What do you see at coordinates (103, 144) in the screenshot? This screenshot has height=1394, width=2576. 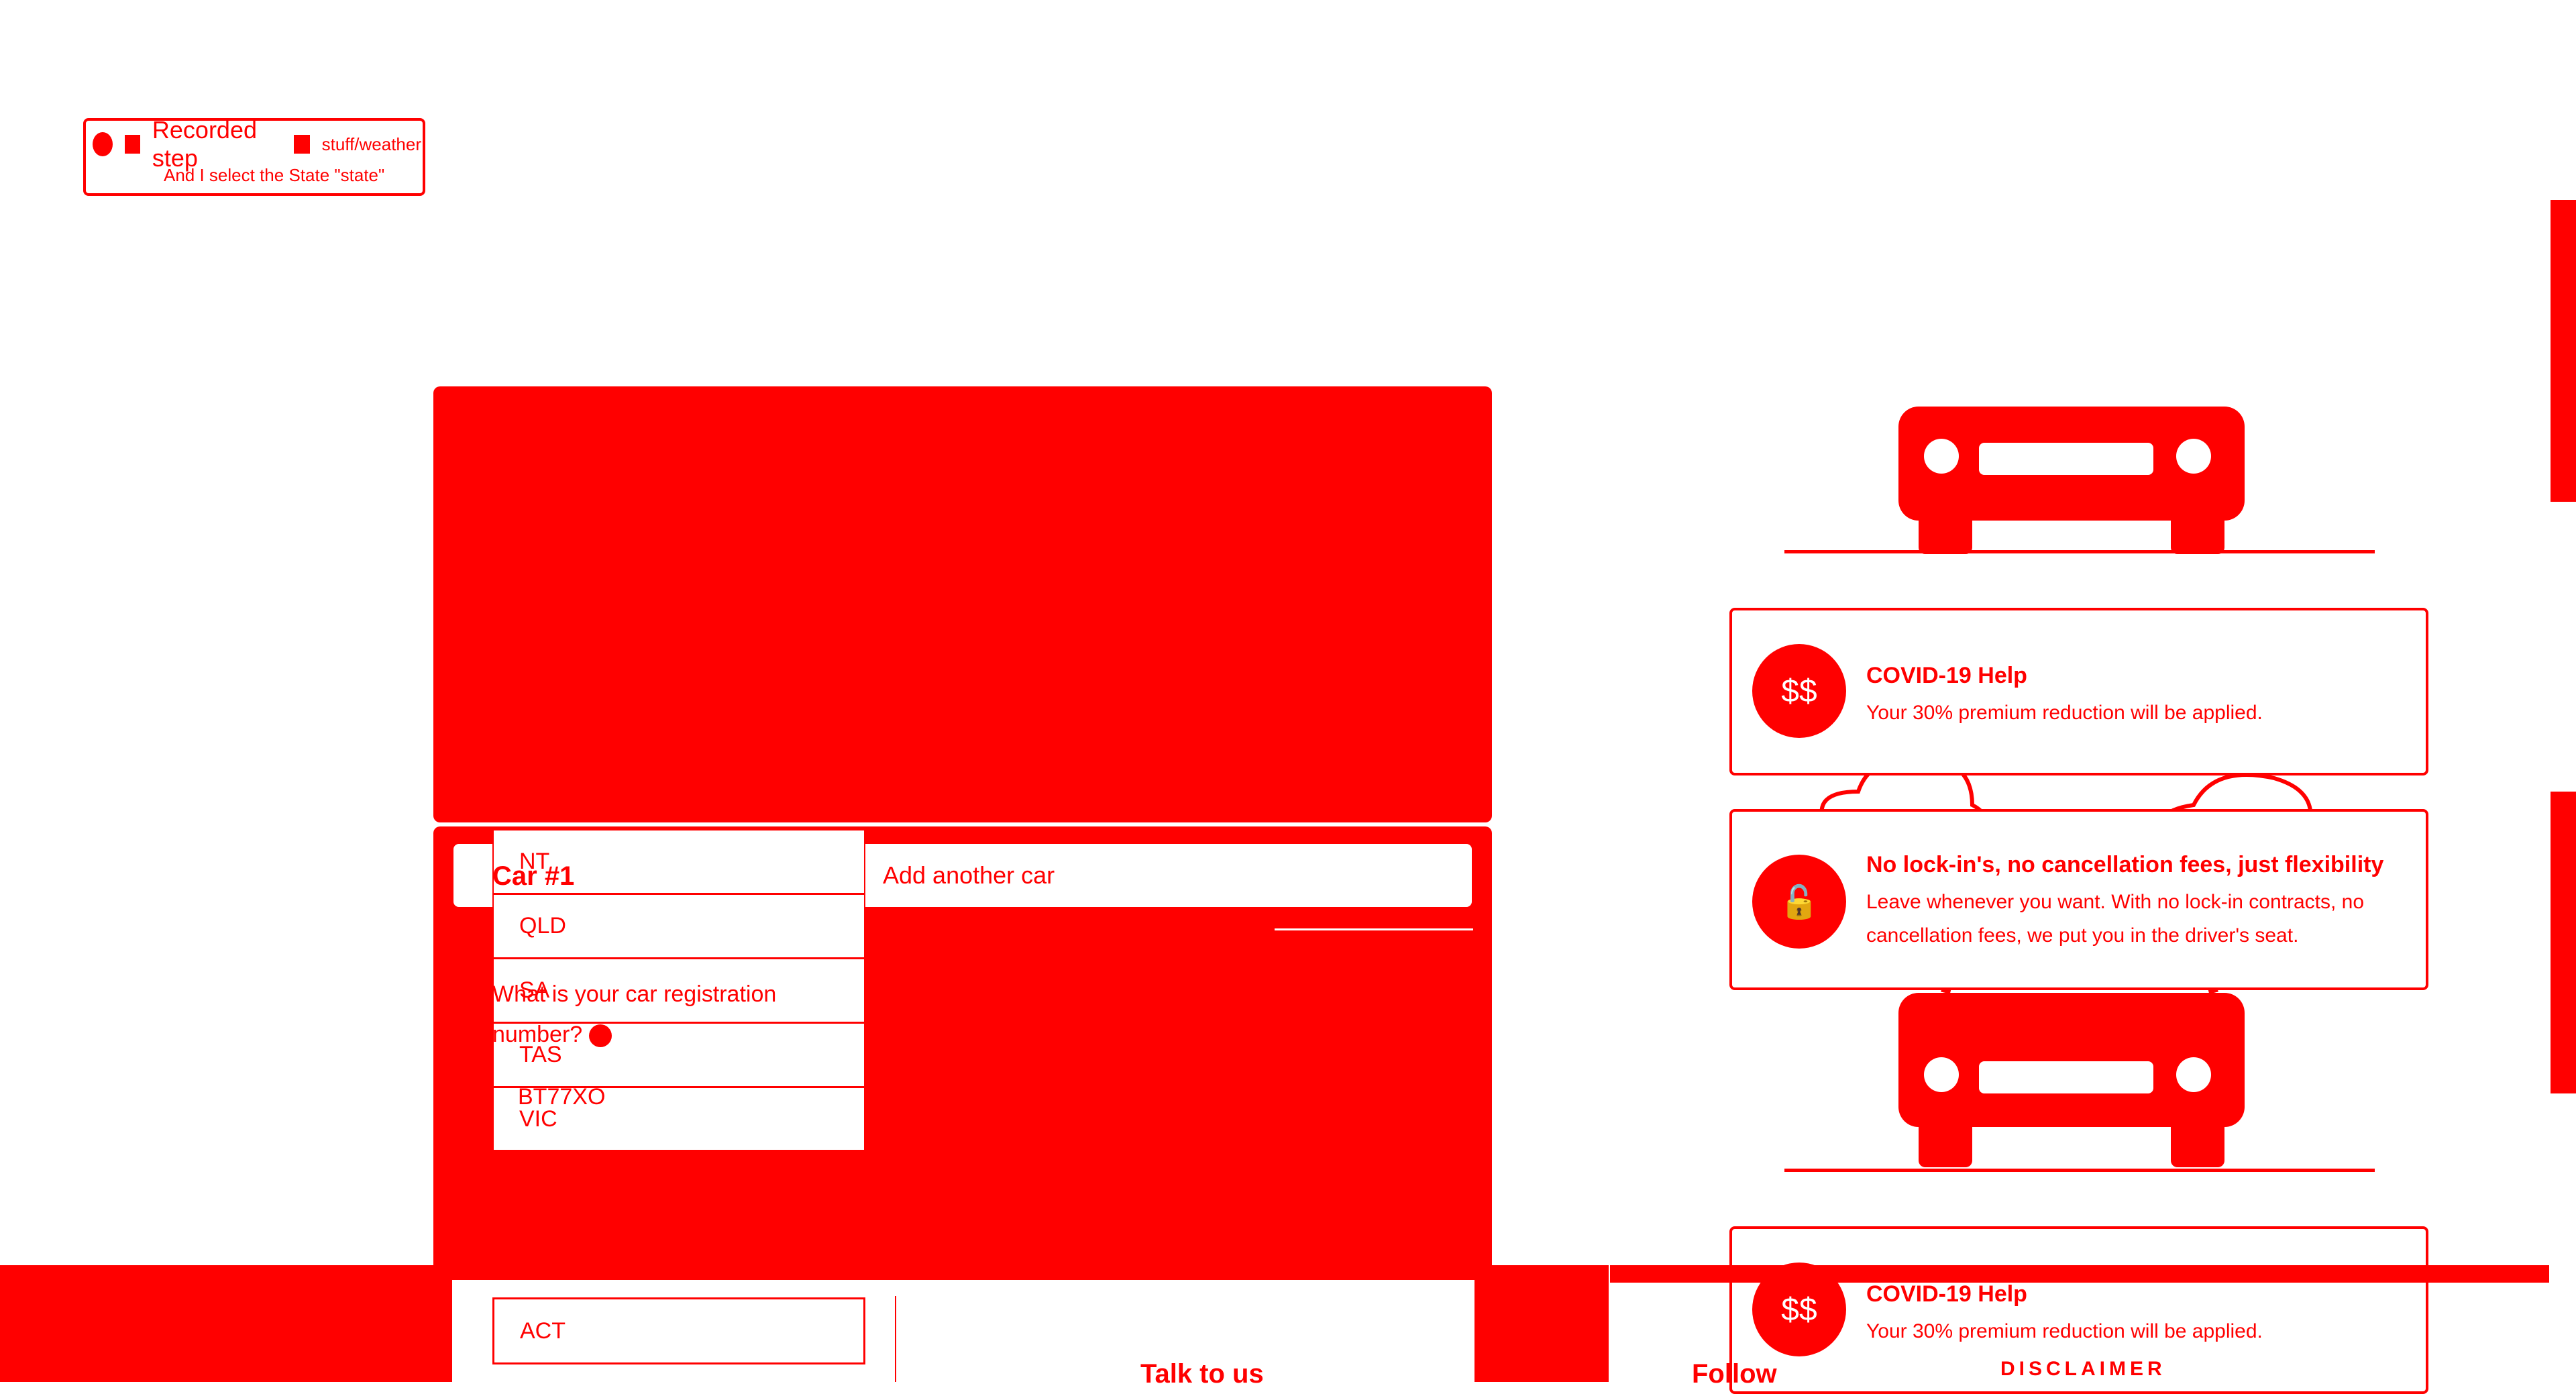 I see `info-icon` at bounding box center [103, 144].